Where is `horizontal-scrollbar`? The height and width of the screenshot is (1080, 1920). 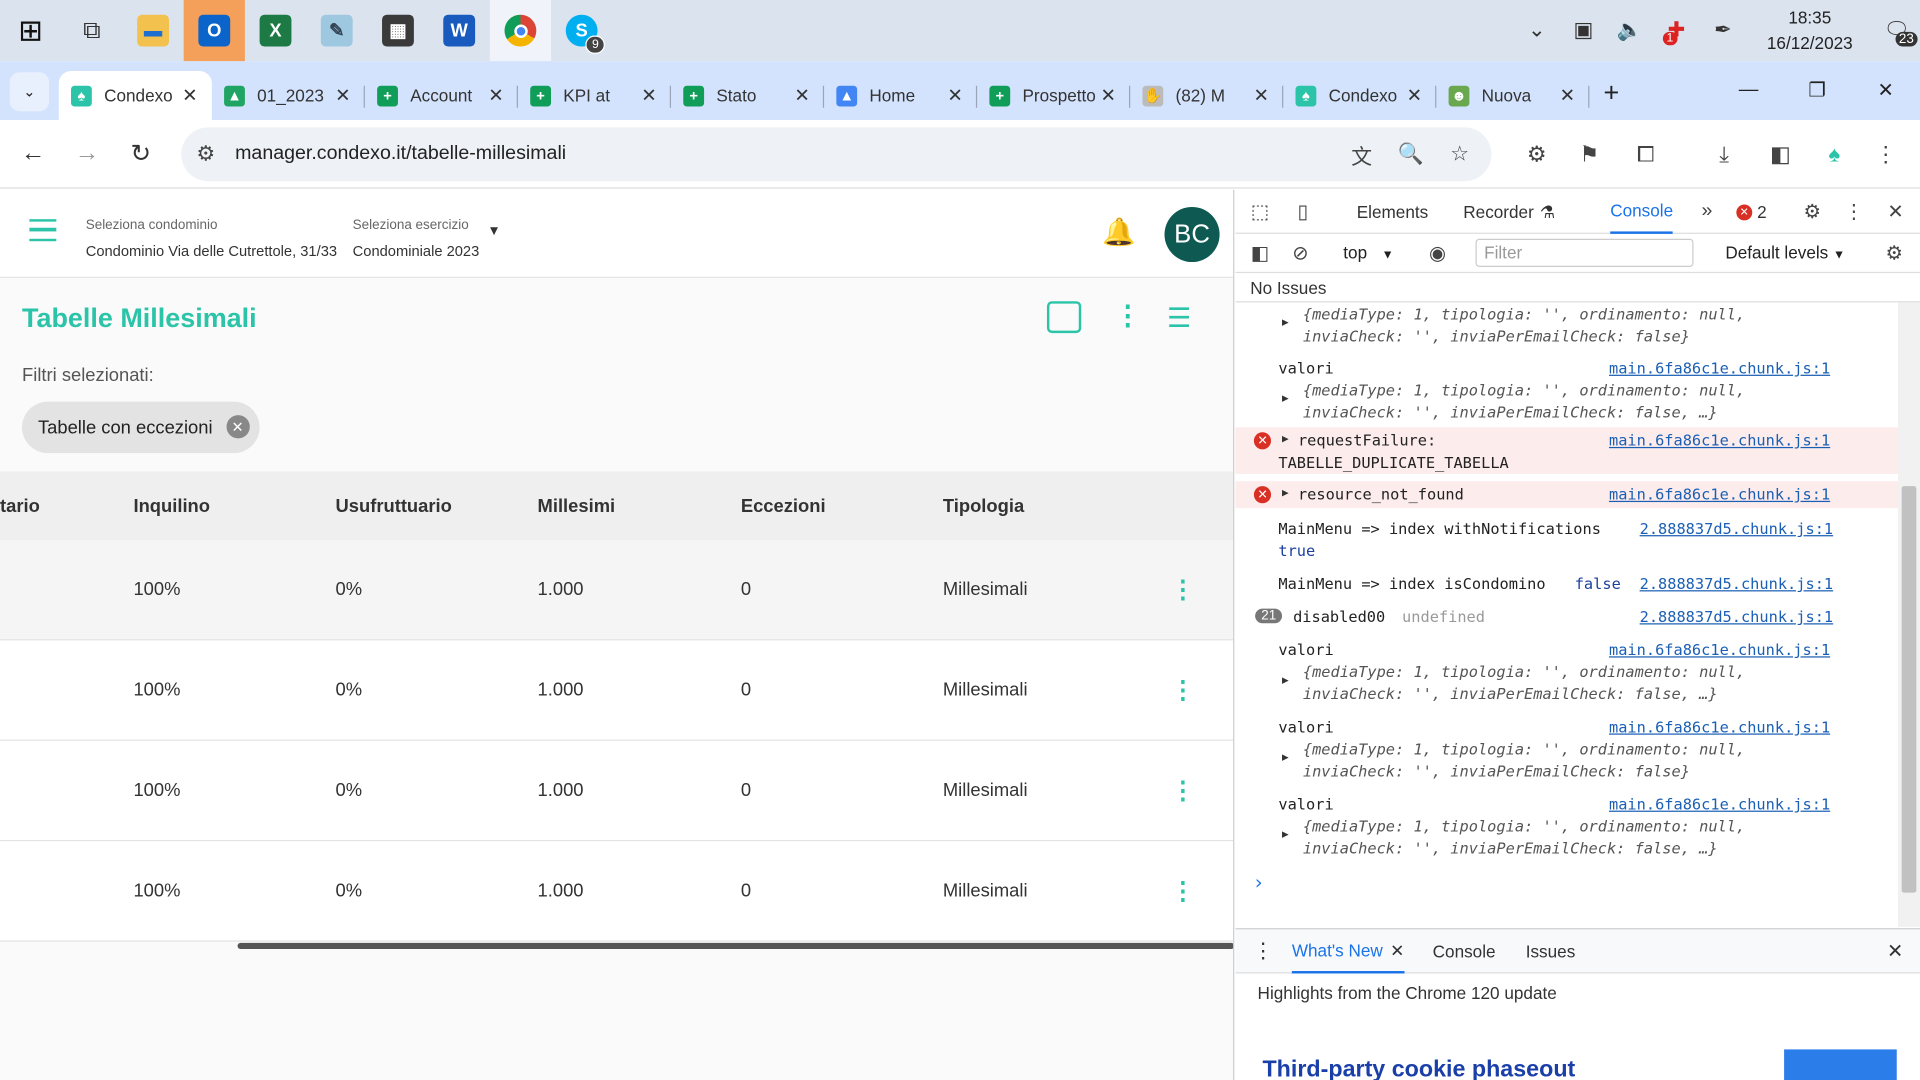
horizontal-scrollbar is located at coordinates (735, 945).